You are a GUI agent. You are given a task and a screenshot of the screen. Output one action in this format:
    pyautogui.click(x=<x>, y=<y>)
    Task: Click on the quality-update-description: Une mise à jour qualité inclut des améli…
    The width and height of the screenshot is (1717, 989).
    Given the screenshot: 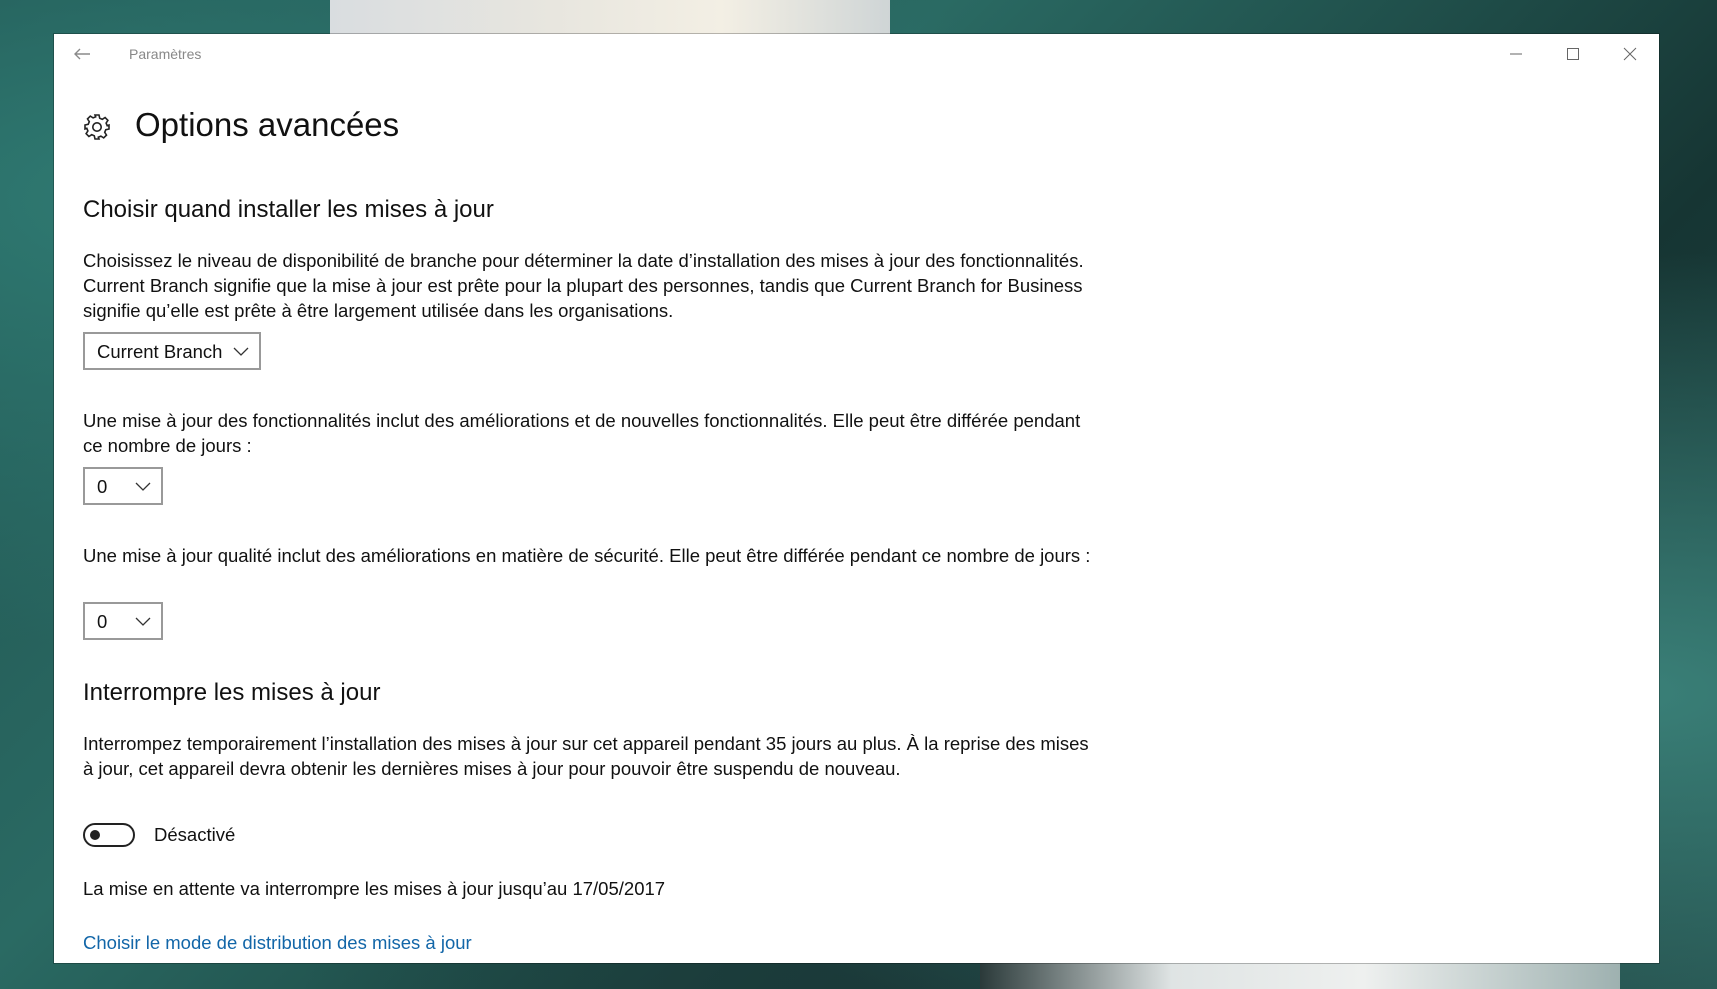 What is the action you would take?
    pyautogui.click(x=587, y=555)
    